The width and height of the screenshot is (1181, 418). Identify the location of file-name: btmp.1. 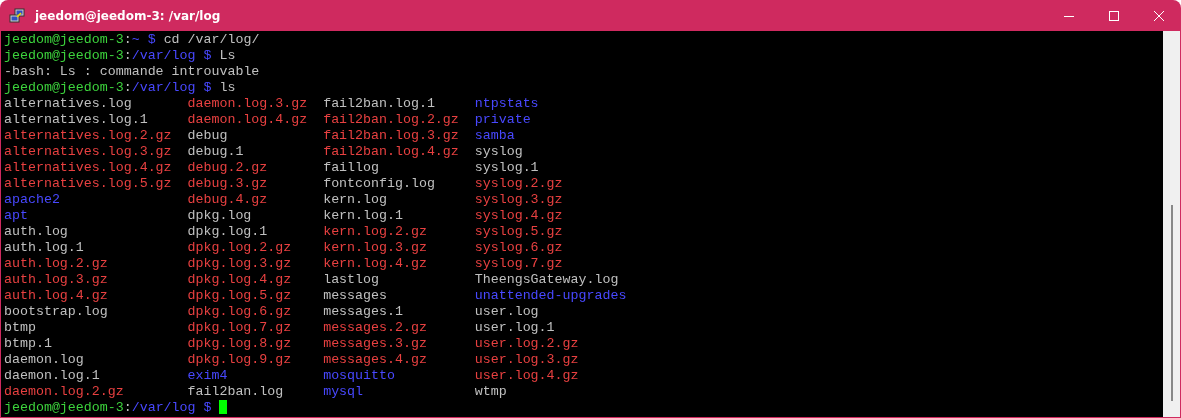
(28, 343).